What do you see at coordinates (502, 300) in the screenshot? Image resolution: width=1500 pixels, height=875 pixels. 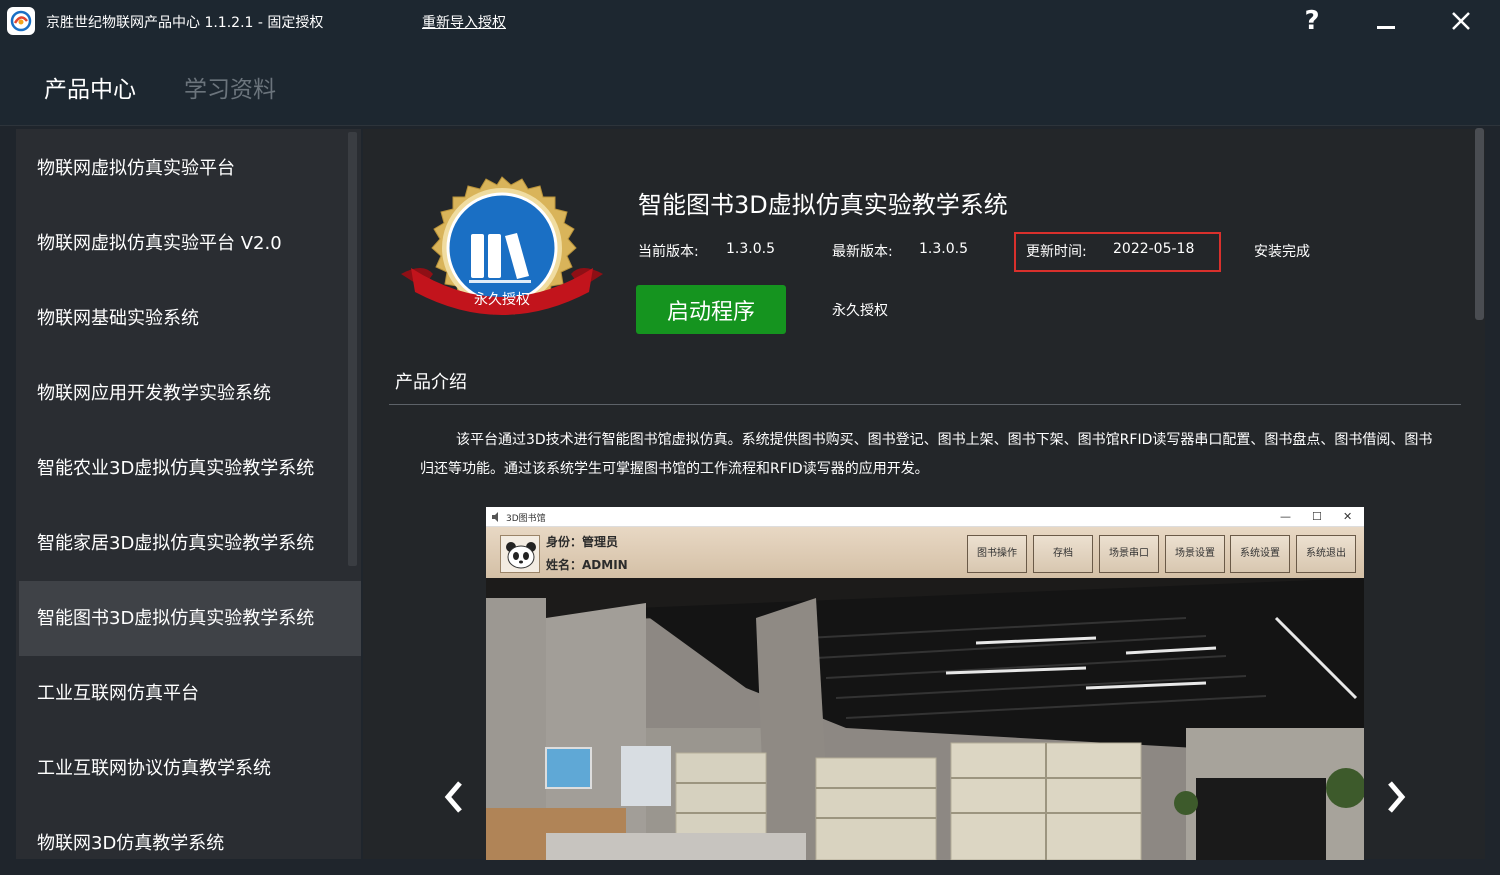 I see `badge-label: 永久授权` at bounding box center [502, 300].